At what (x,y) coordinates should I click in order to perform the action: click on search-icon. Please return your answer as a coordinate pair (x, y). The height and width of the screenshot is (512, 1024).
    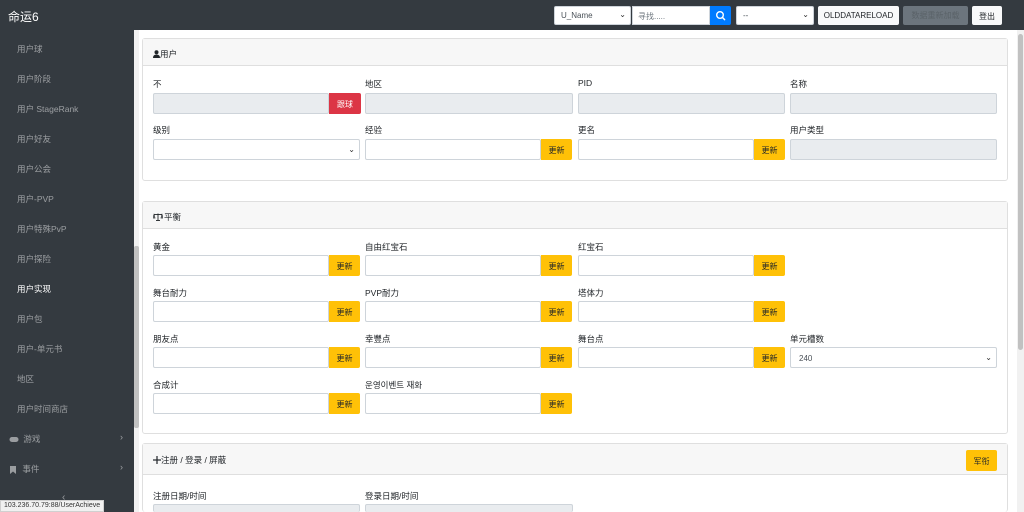
    Looking at the image, I should click on (720, 15).